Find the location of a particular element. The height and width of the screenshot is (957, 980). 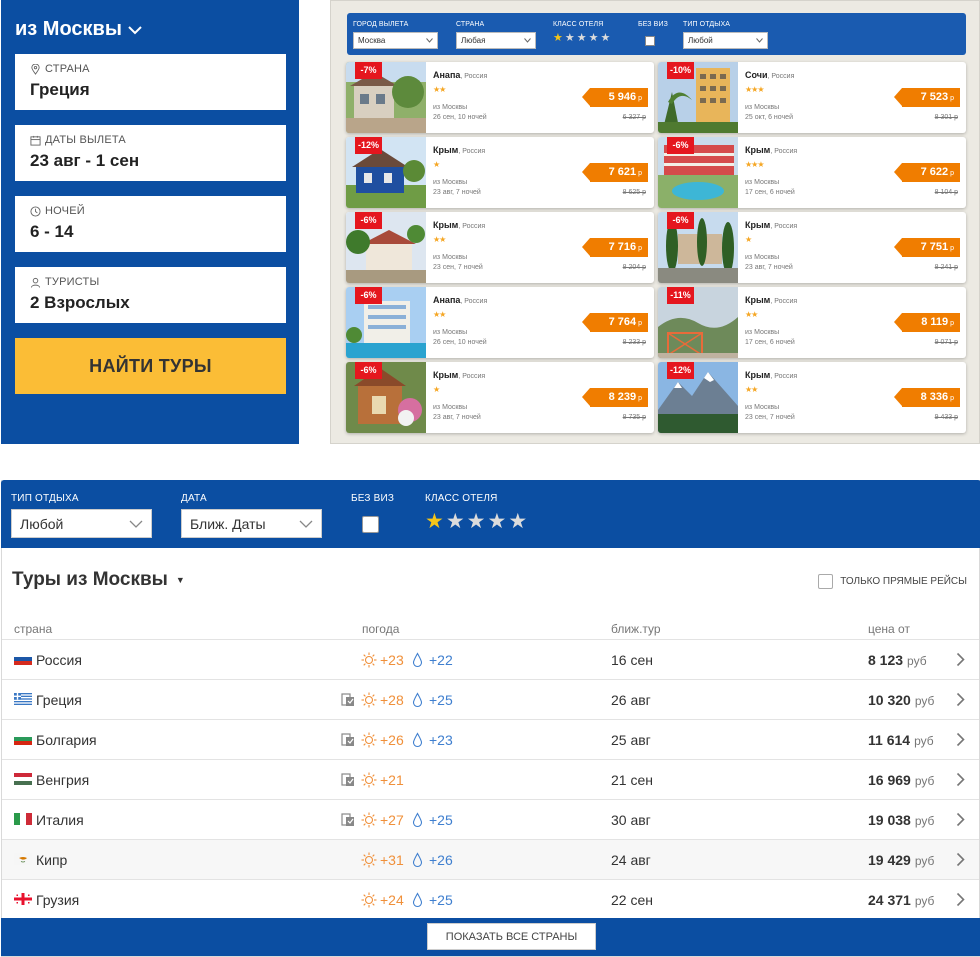

deal-old-price: 9 433 р is located at coordinates (946, 417).